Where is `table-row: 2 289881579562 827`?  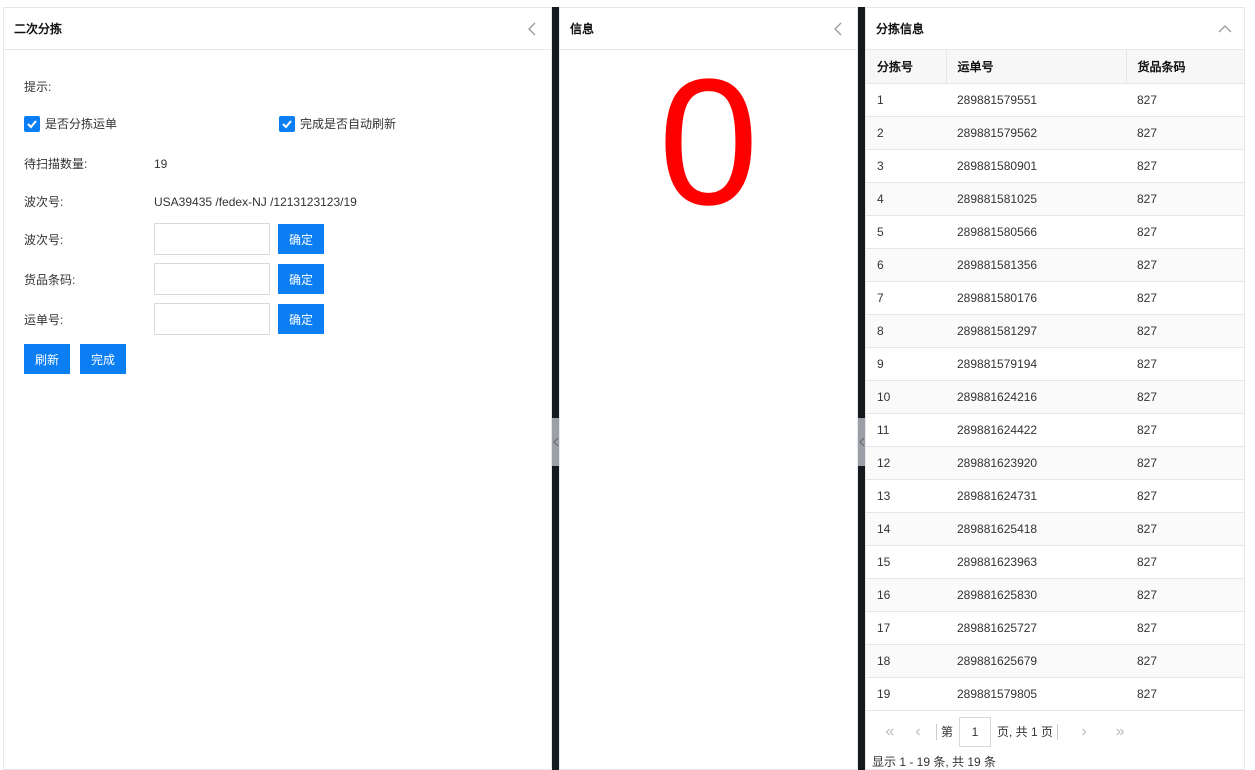
table-row: 2 289881579562 827 is located at coordinates (1055, 133).